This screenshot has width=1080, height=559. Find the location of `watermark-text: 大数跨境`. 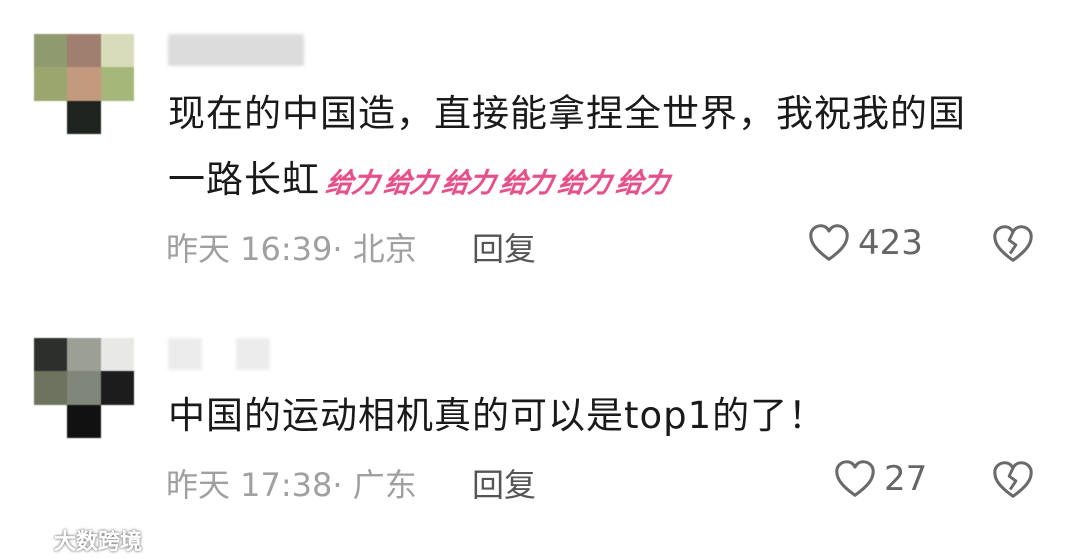

watermark-text: 大数跨境 is located at coordinates (98, 542).